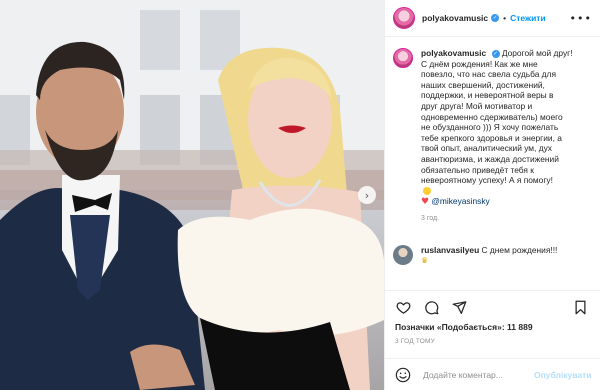  I want to click on caption-line: обязательно приведёт тебя к, so click(477, 169).